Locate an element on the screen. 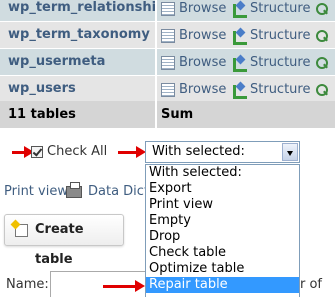  with-selected-select: With selected: is located at coordinates (222, 152).